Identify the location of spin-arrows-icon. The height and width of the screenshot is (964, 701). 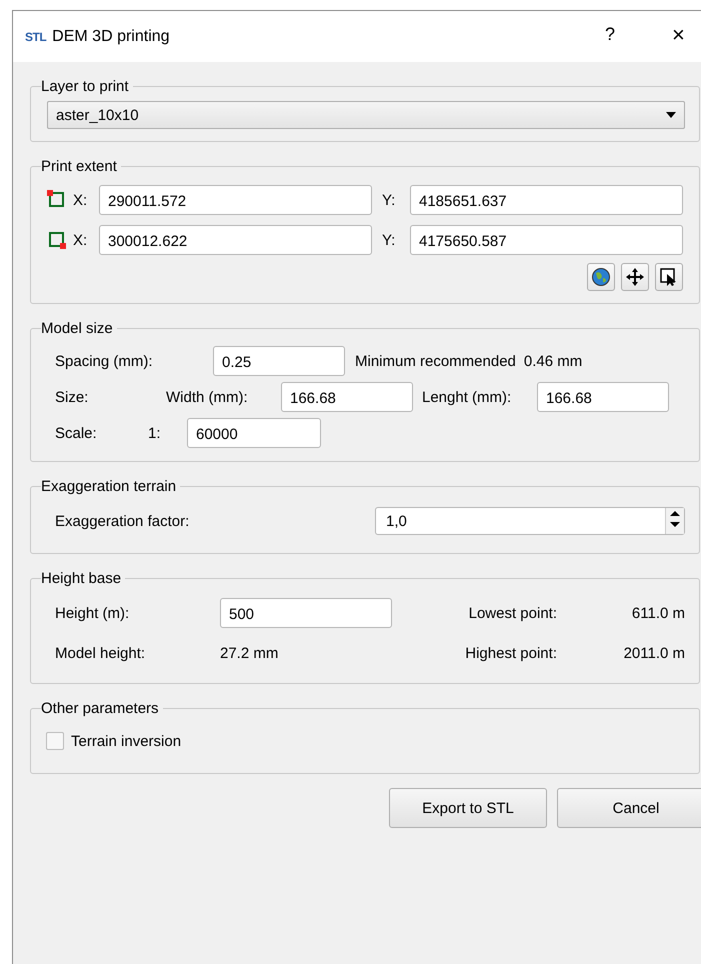
(674, 521).